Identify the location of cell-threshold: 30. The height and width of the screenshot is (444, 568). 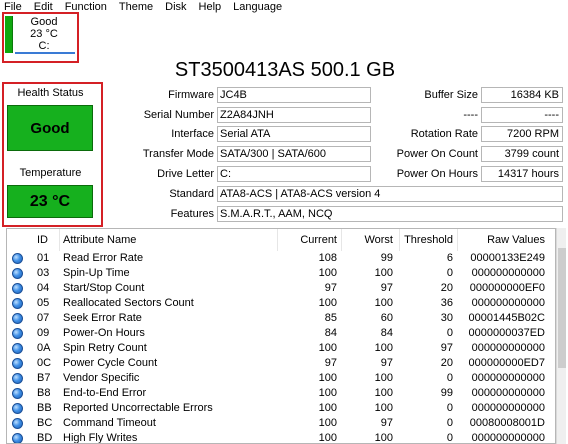
(446, 318).